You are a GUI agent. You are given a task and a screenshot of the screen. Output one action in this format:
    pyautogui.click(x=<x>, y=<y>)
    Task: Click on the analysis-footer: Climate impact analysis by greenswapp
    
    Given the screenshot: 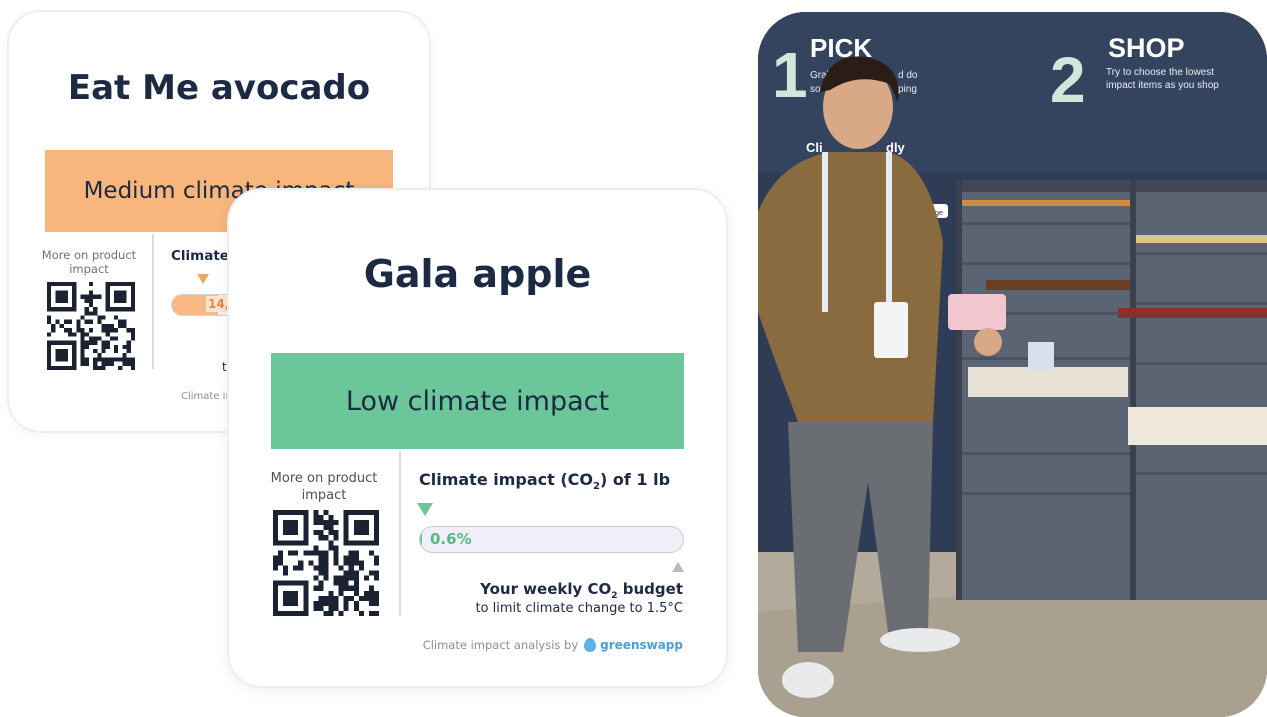 What is the action you would take?
    pyautogui.click(x=553, y=645)
    